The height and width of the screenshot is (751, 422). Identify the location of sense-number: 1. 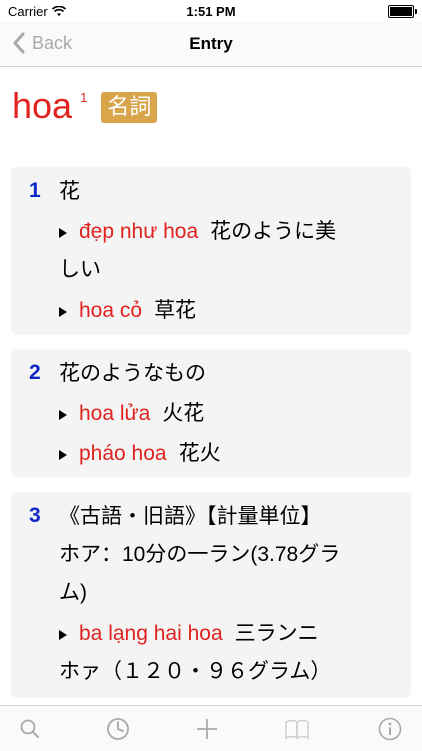
(35, 190).